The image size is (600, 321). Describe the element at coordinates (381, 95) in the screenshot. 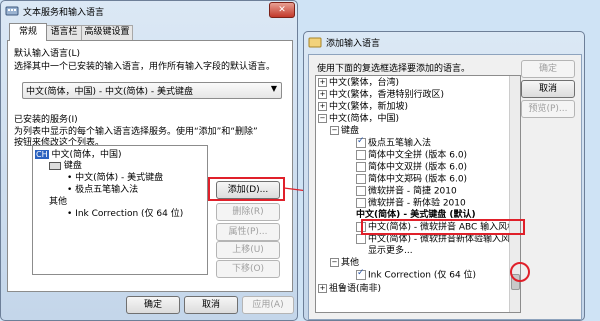

I see `lang-row-zh-hk: + 中文(繁体，香港特别行政区)` at that location.